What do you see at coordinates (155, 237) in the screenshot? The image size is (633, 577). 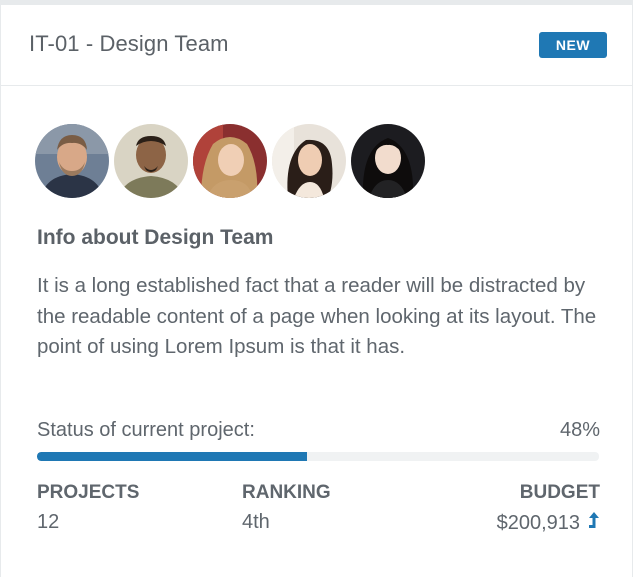 I see `info-title: Info about Design Team` at bounding box center [155, 237].